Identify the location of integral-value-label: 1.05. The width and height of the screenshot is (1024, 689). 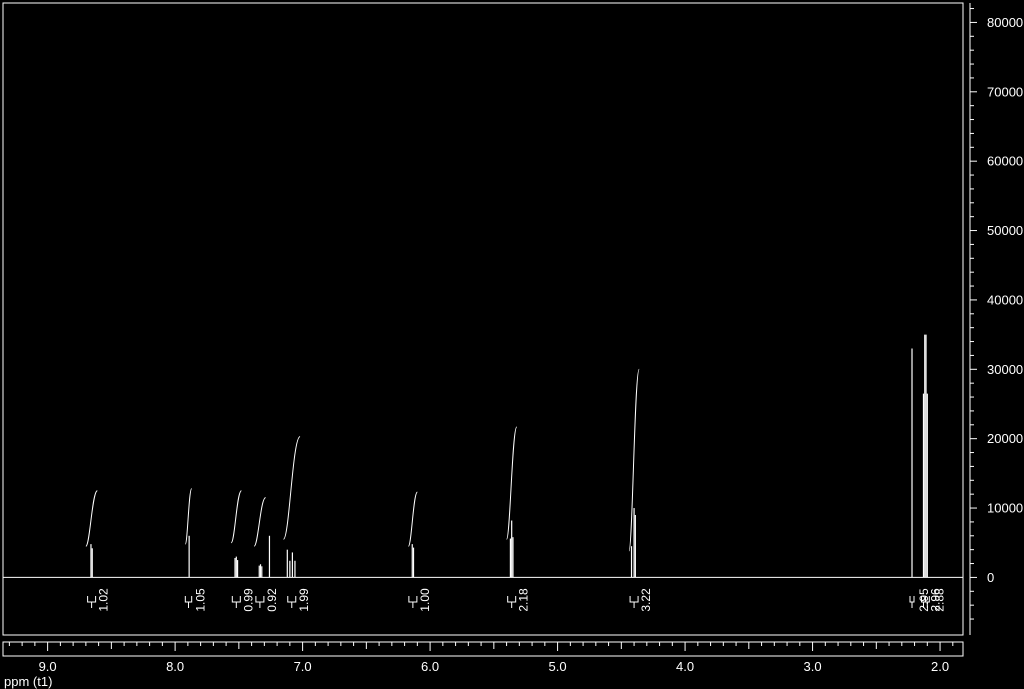
(200, 600).